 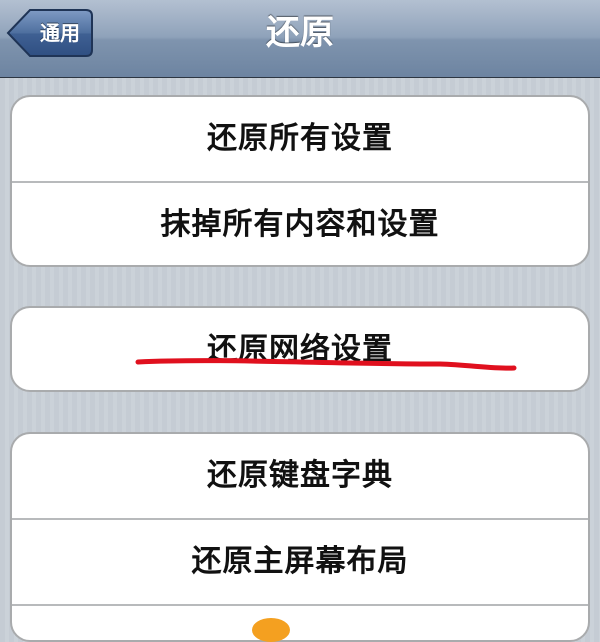 What do you see at coordinates (271, 630) in the screenshot?
I see `partial-icon` at bounding box center [271, 630].